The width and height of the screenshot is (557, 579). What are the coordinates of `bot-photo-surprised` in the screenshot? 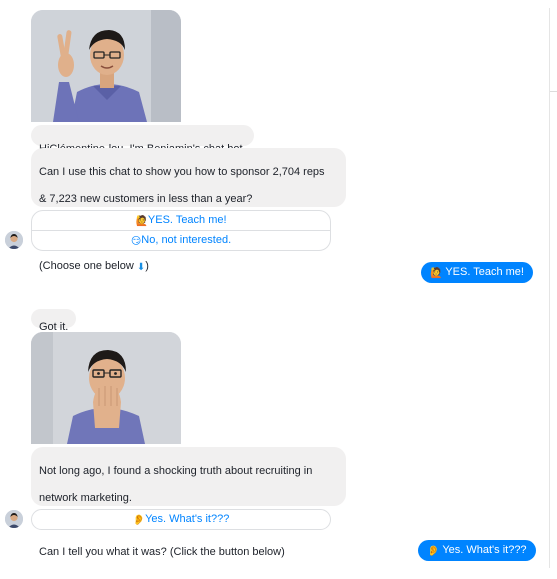 It's located at (106, 388).